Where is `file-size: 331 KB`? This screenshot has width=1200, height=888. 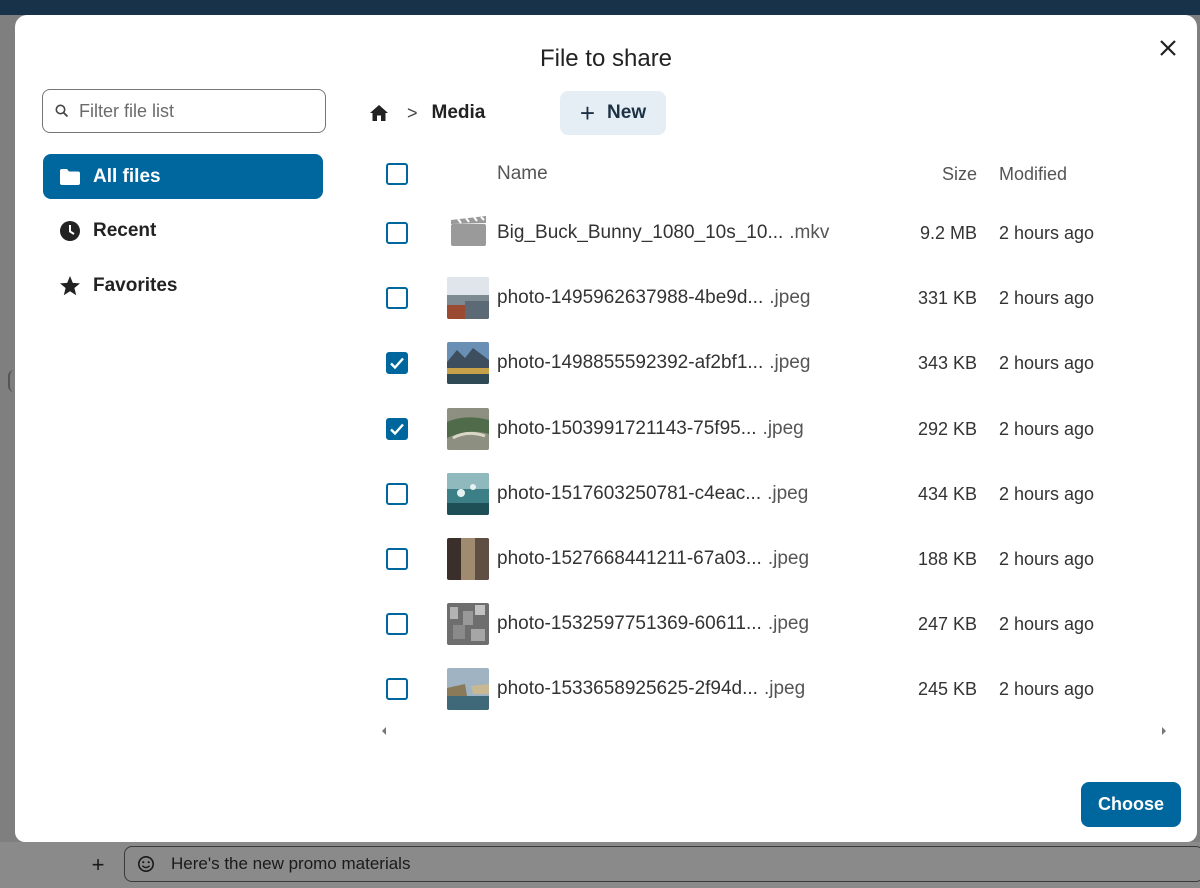
file-size: 331 KB is located at coordinates (947, 297).